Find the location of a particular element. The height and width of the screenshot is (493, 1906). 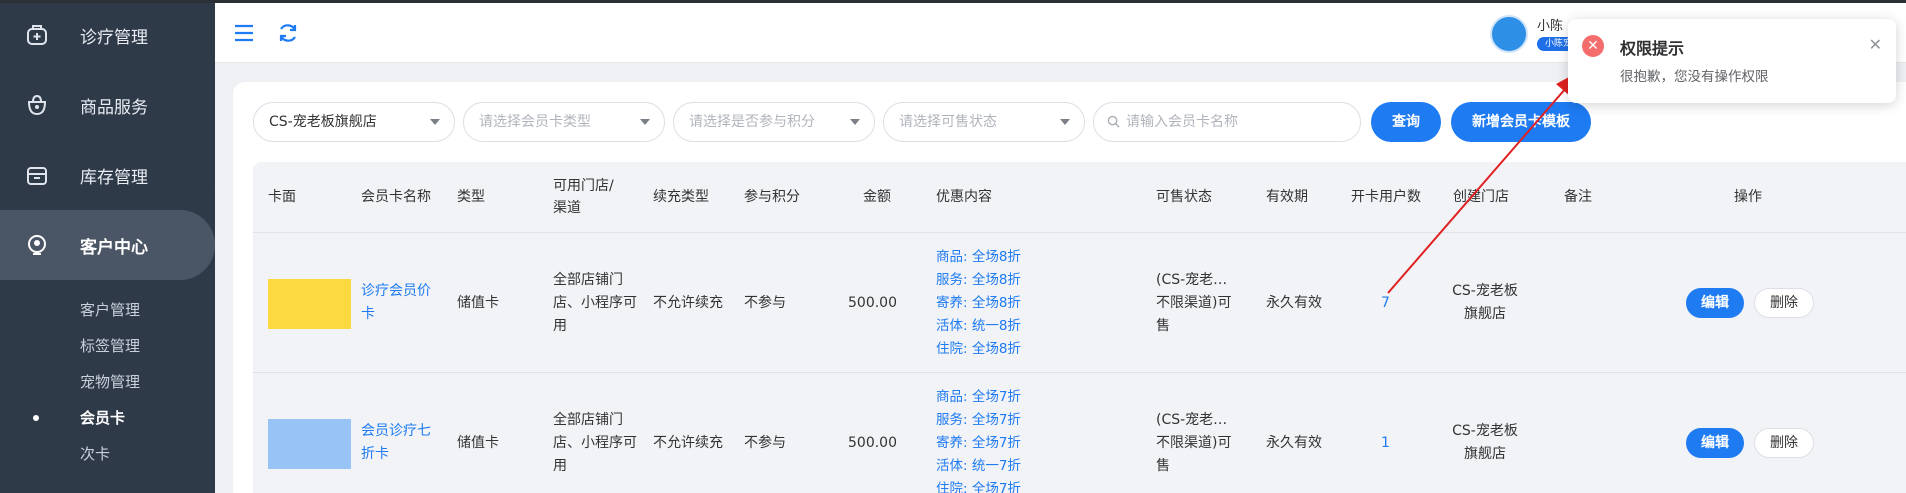

error-icon: ✕ is located at coordinates (1593, 46).